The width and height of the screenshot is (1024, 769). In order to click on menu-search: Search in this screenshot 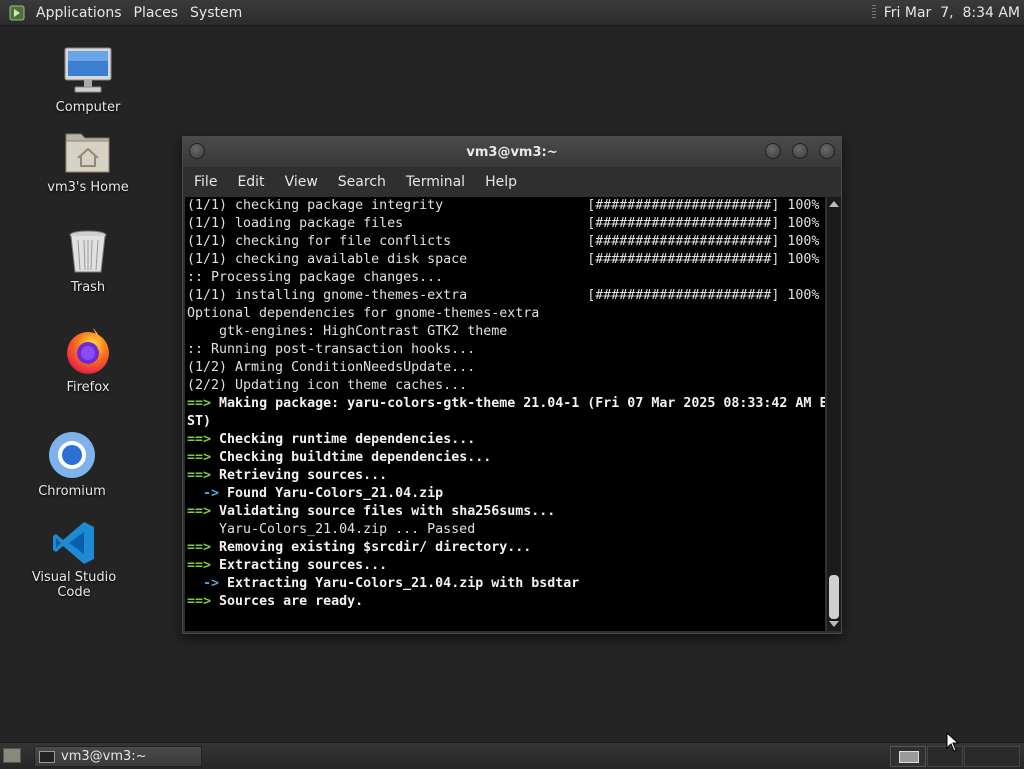, I will do `click(362, 182)`.